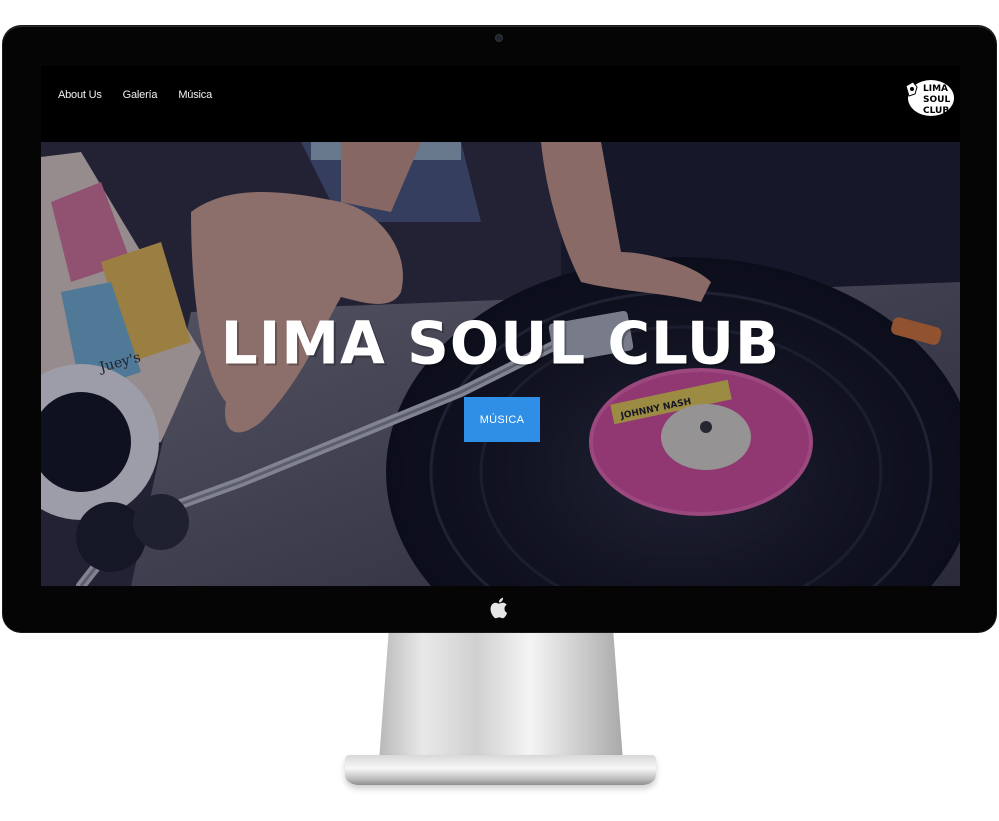 This screenshot has width=999, height=821. What do you see at coordinates (936, 100) in the screenshot?
I see `svg-text: SOUL` at bounding box center [936, 100].